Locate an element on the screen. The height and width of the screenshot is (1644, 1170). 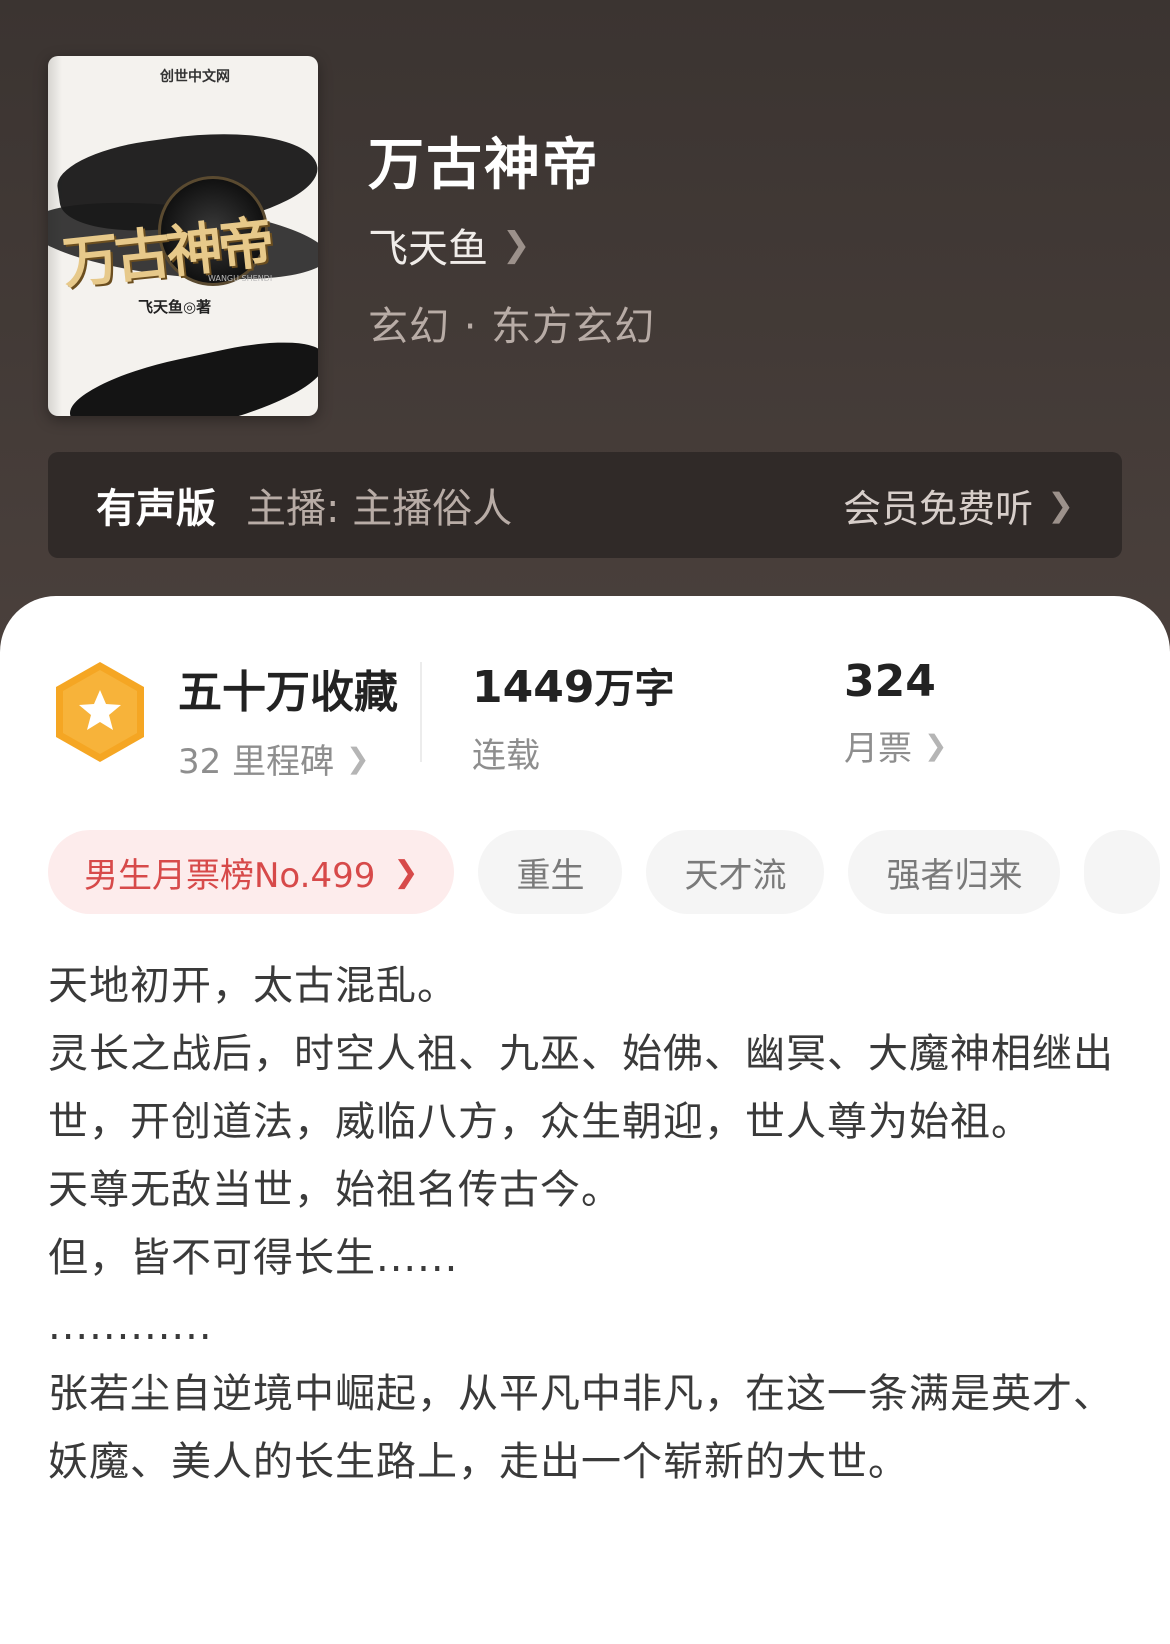
tag-list: 男生月票榜No.499 ❯ 重生 天才流 强者归来 is located at coordinates (609, 873).